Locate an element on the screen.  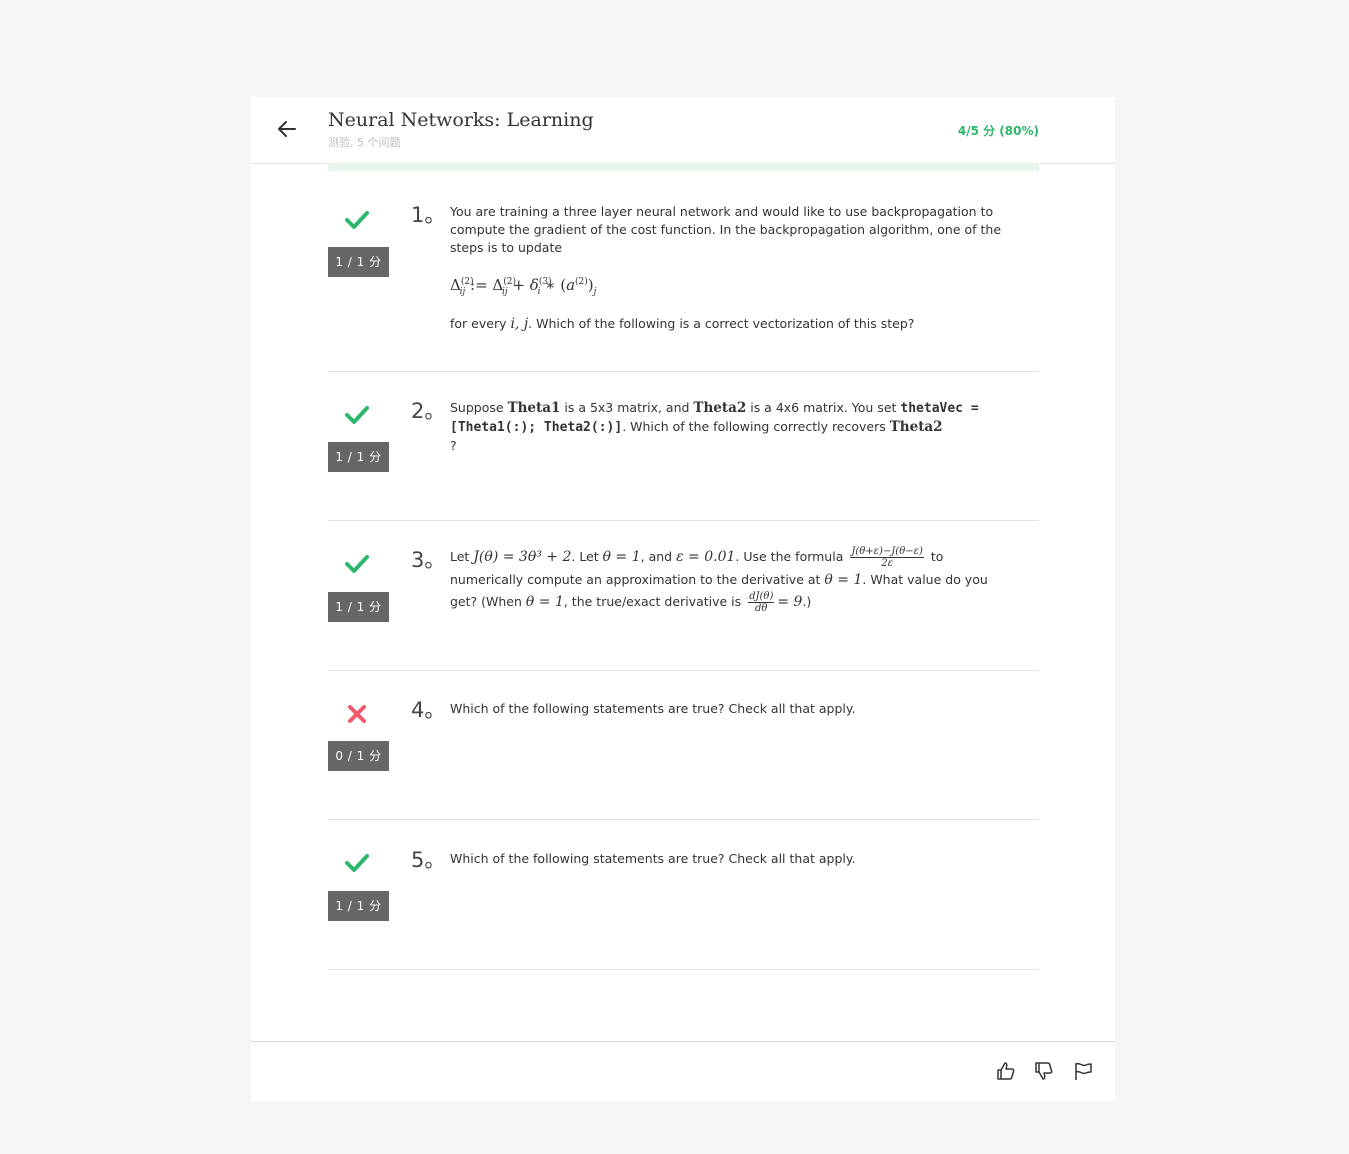
flag-icon is located at coordinates (1083, 1071).